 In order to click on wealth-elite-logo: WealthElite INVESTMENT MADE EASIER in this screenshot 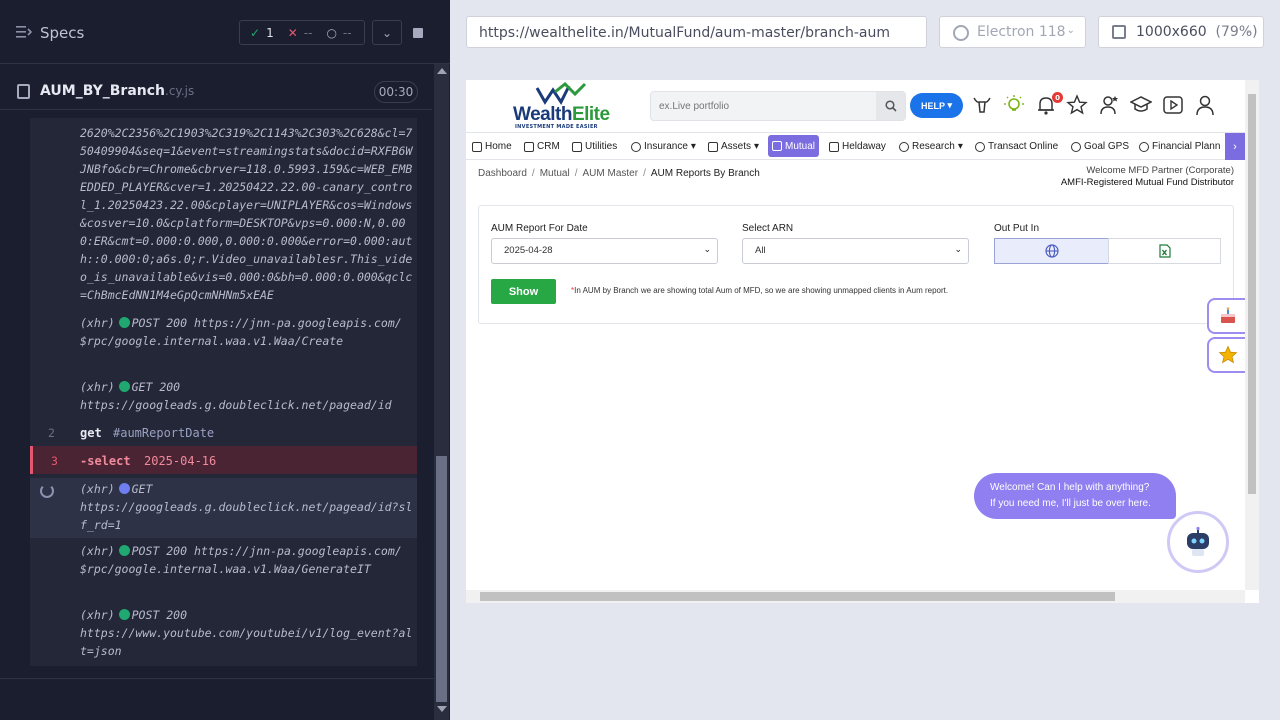, I will do `click(561, 106)`.